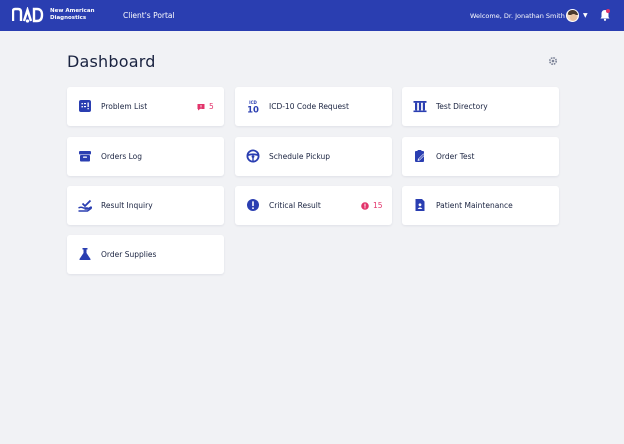  What do you see at coordinates (28, 15) in the screenshot?
I see `nad-logo-icon` at bounding box center [28, 15].